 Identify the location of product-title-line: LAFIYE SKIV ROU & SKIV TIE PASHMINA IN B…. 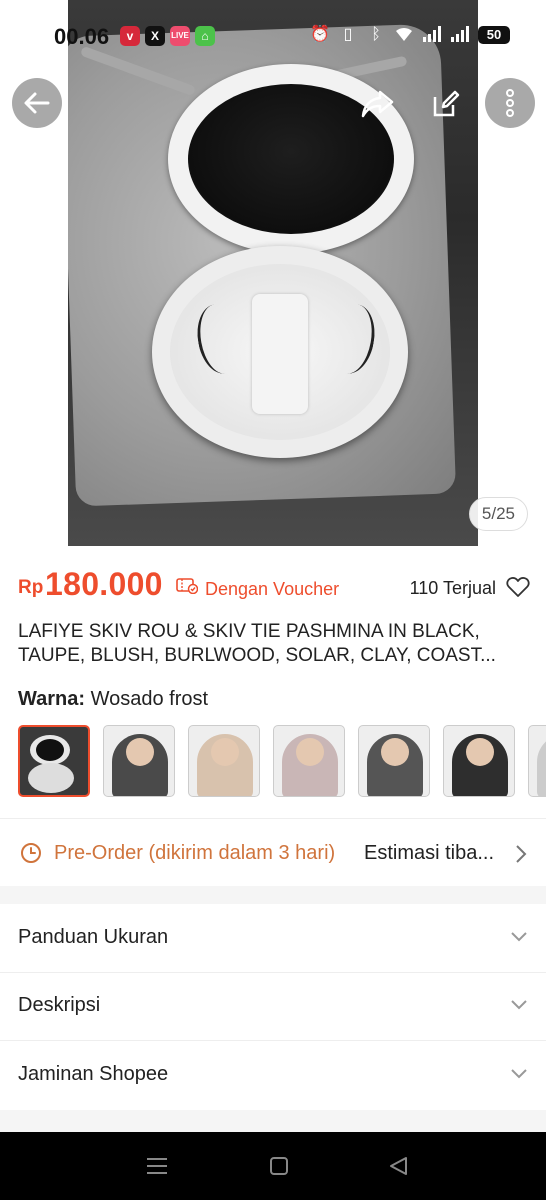
(249, 631).